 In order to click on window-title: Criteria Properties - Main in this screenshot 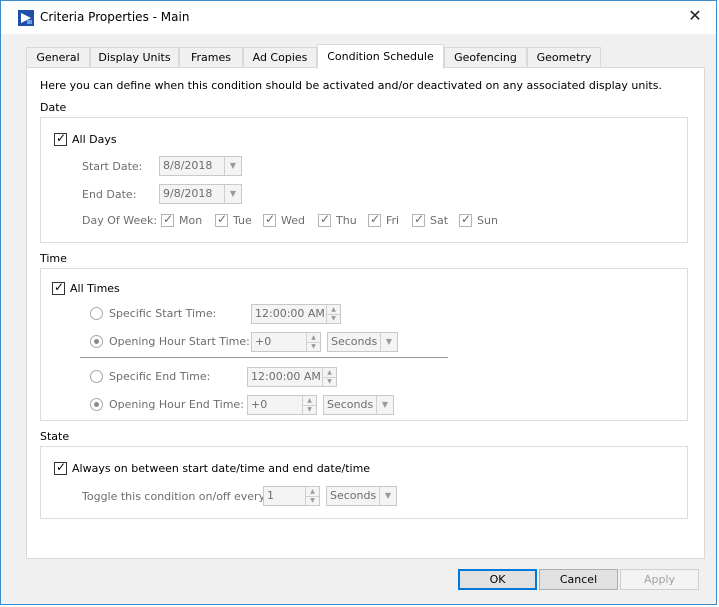, I will do `click(115, 17)`.